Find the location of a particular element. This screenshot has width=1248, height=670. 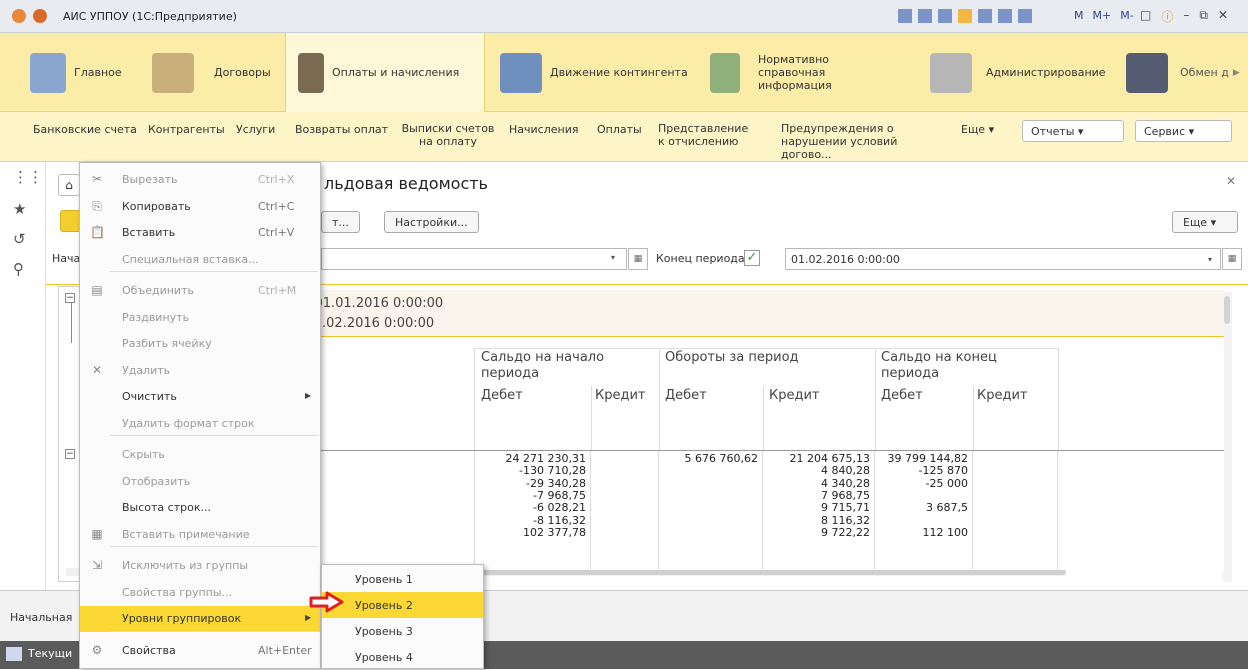

section-contingent: Движение контингента is located at coordinates (600, 72).